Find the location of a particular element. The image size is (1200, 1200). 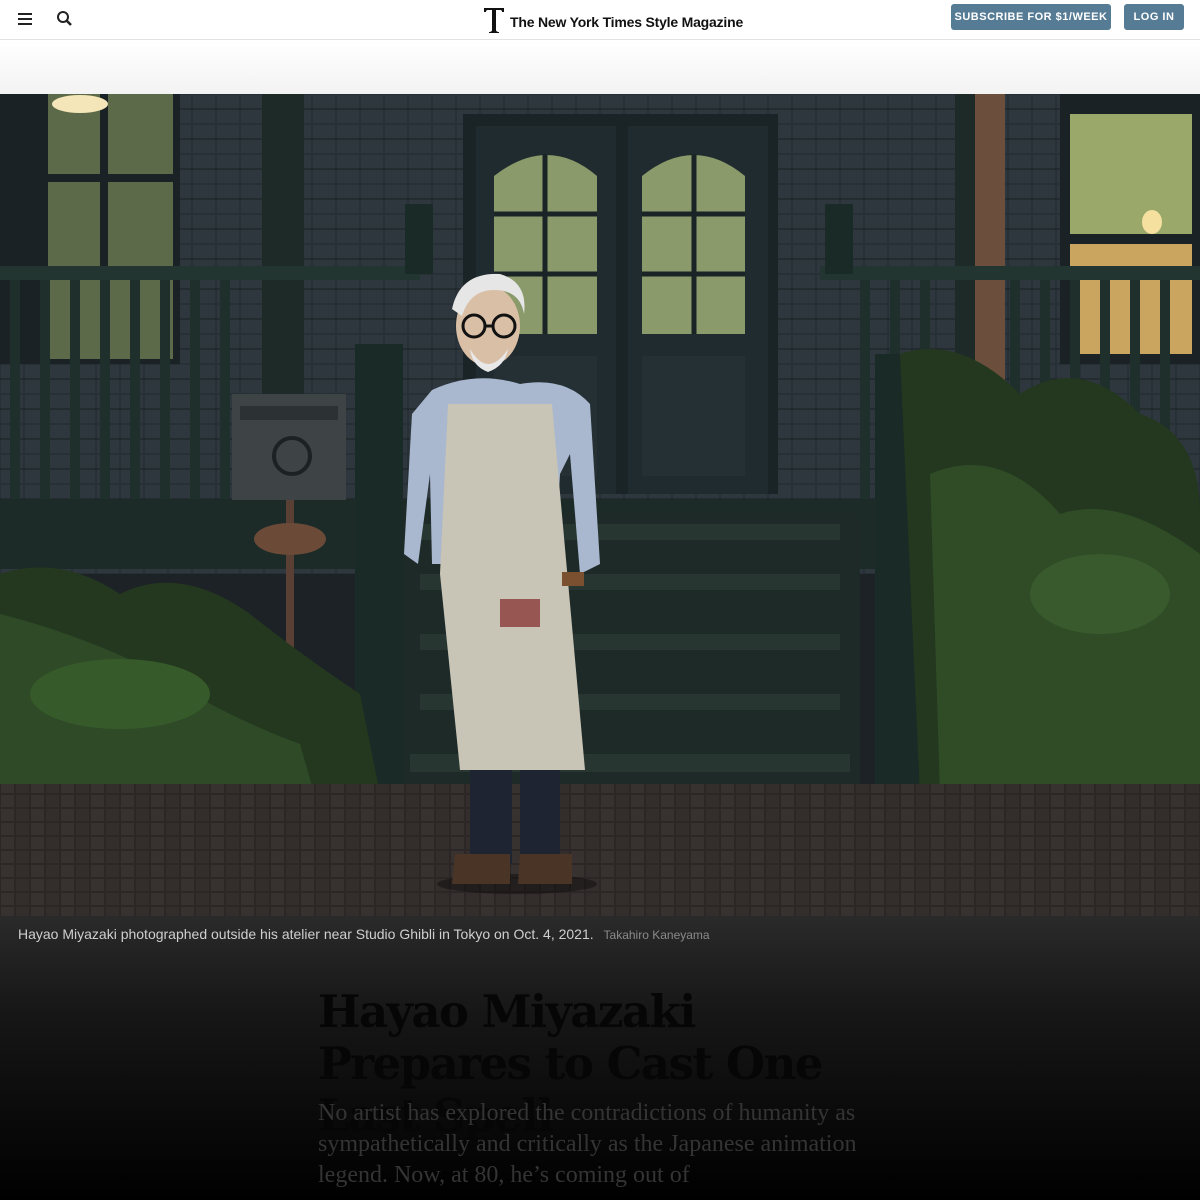

t-magazine-logo: The New York Times Style Magazine is located at coordinates (612, 20).